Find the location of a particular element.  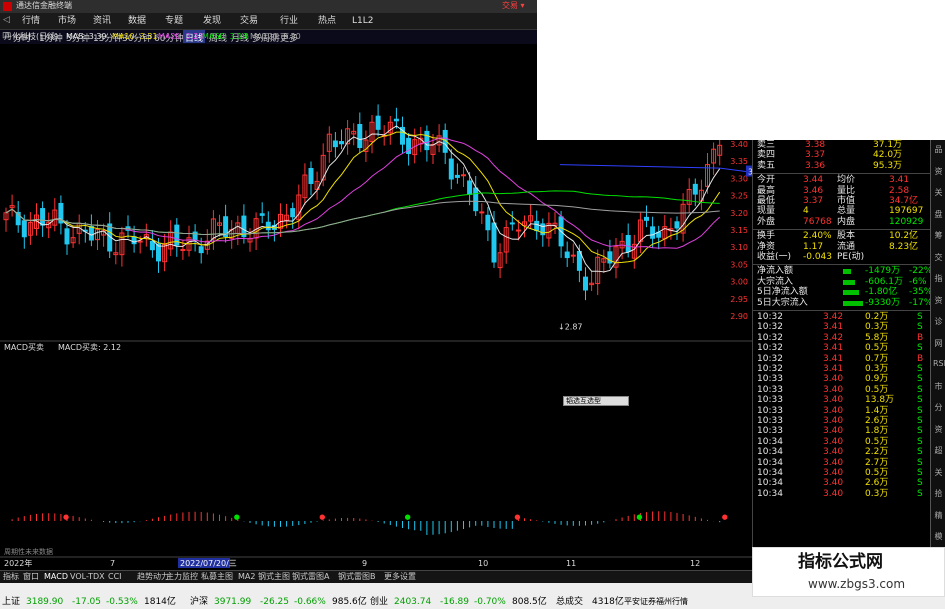

tick-time-10: 10:33 is located at coordinates (770, 421).